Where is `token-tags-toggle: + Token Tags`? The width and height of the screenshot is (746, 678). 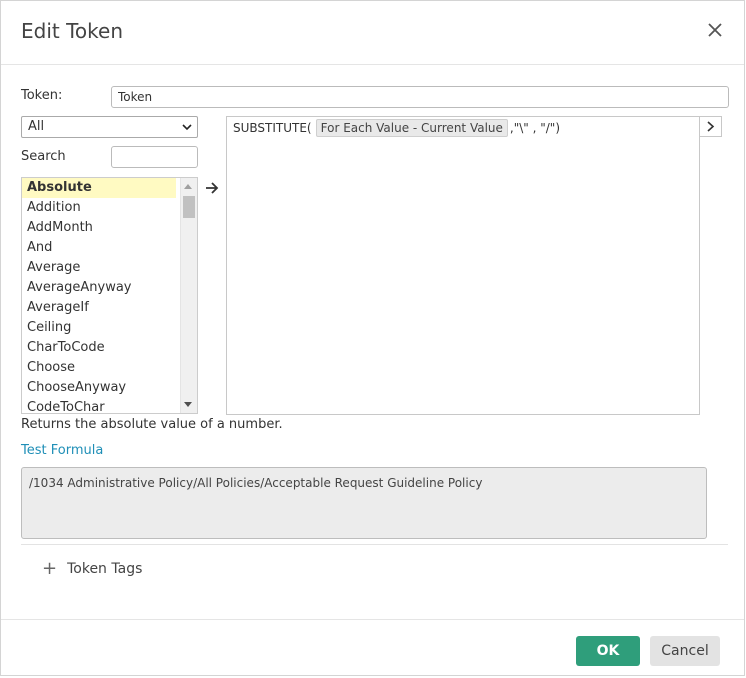
token-tags-toggle: + Token Tags is located at coordinates (92, 569).